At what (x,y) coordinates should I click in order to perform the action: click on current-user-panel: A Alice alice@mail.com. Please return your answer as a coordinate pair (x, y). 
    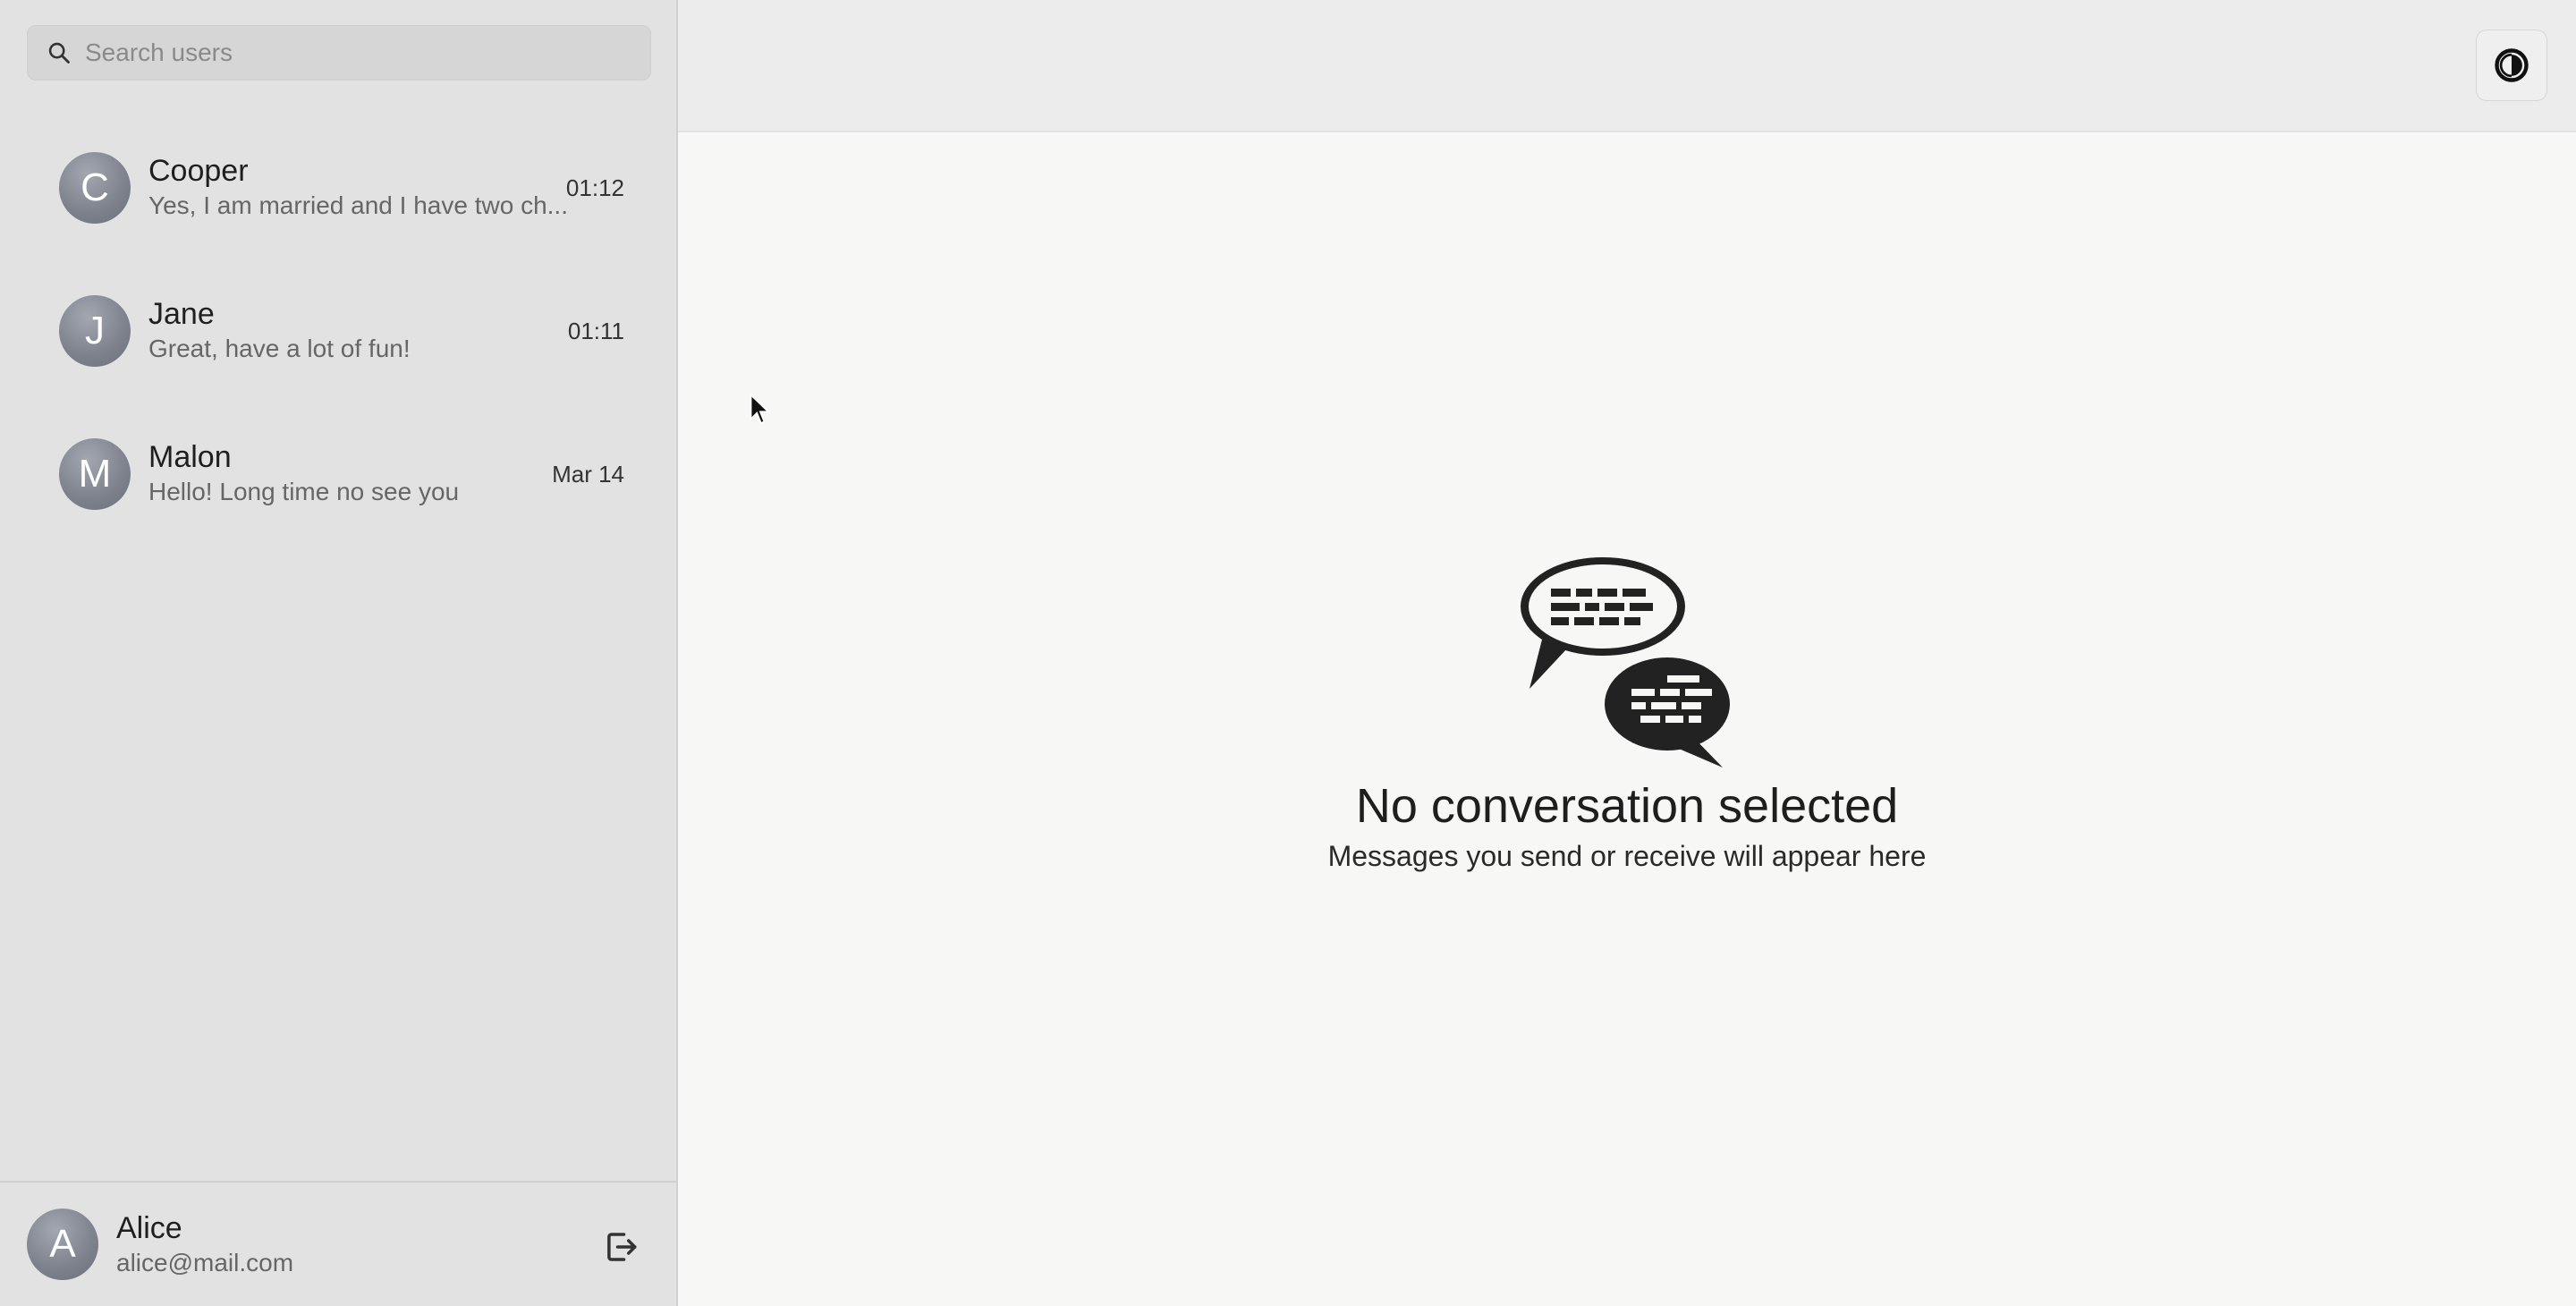
    Looking at the image, I should click on (338, 1243).